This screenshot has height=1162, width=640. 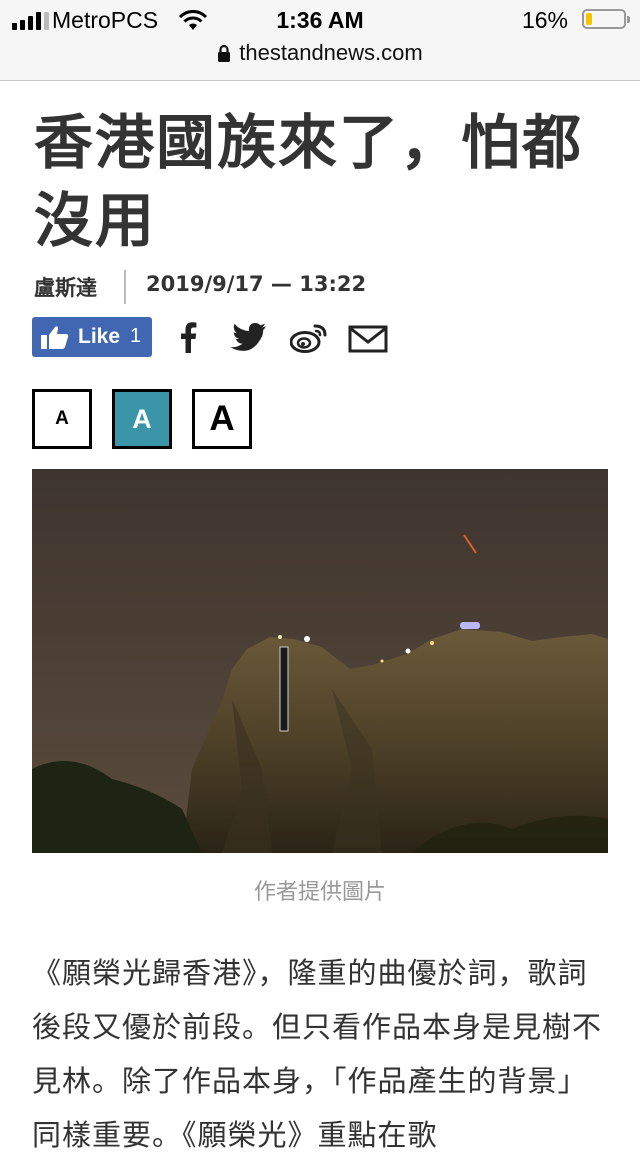 I want to click on like-label: Like, so click(x=99, y=336).